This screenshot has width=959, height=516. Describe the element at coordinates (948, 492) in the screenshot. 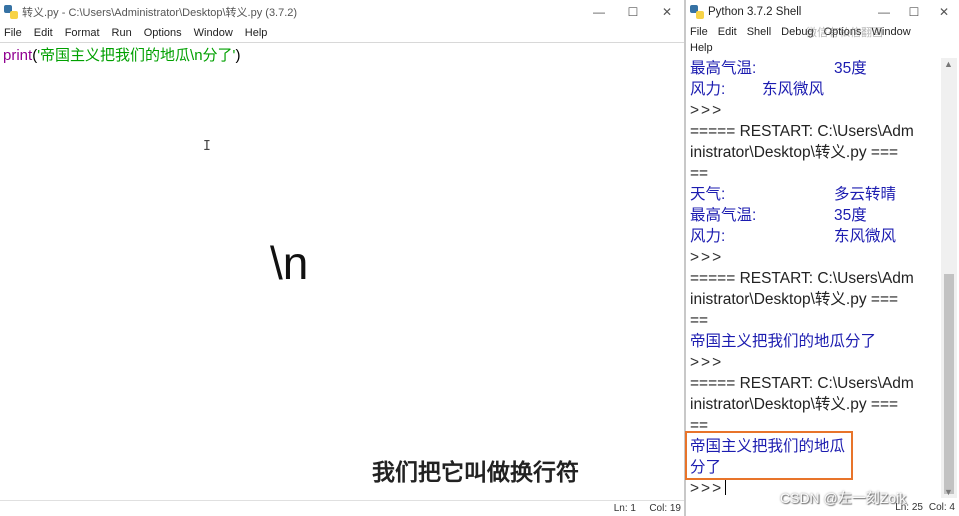

I see `scroll-down-arrow-icon: ▼` at that location.